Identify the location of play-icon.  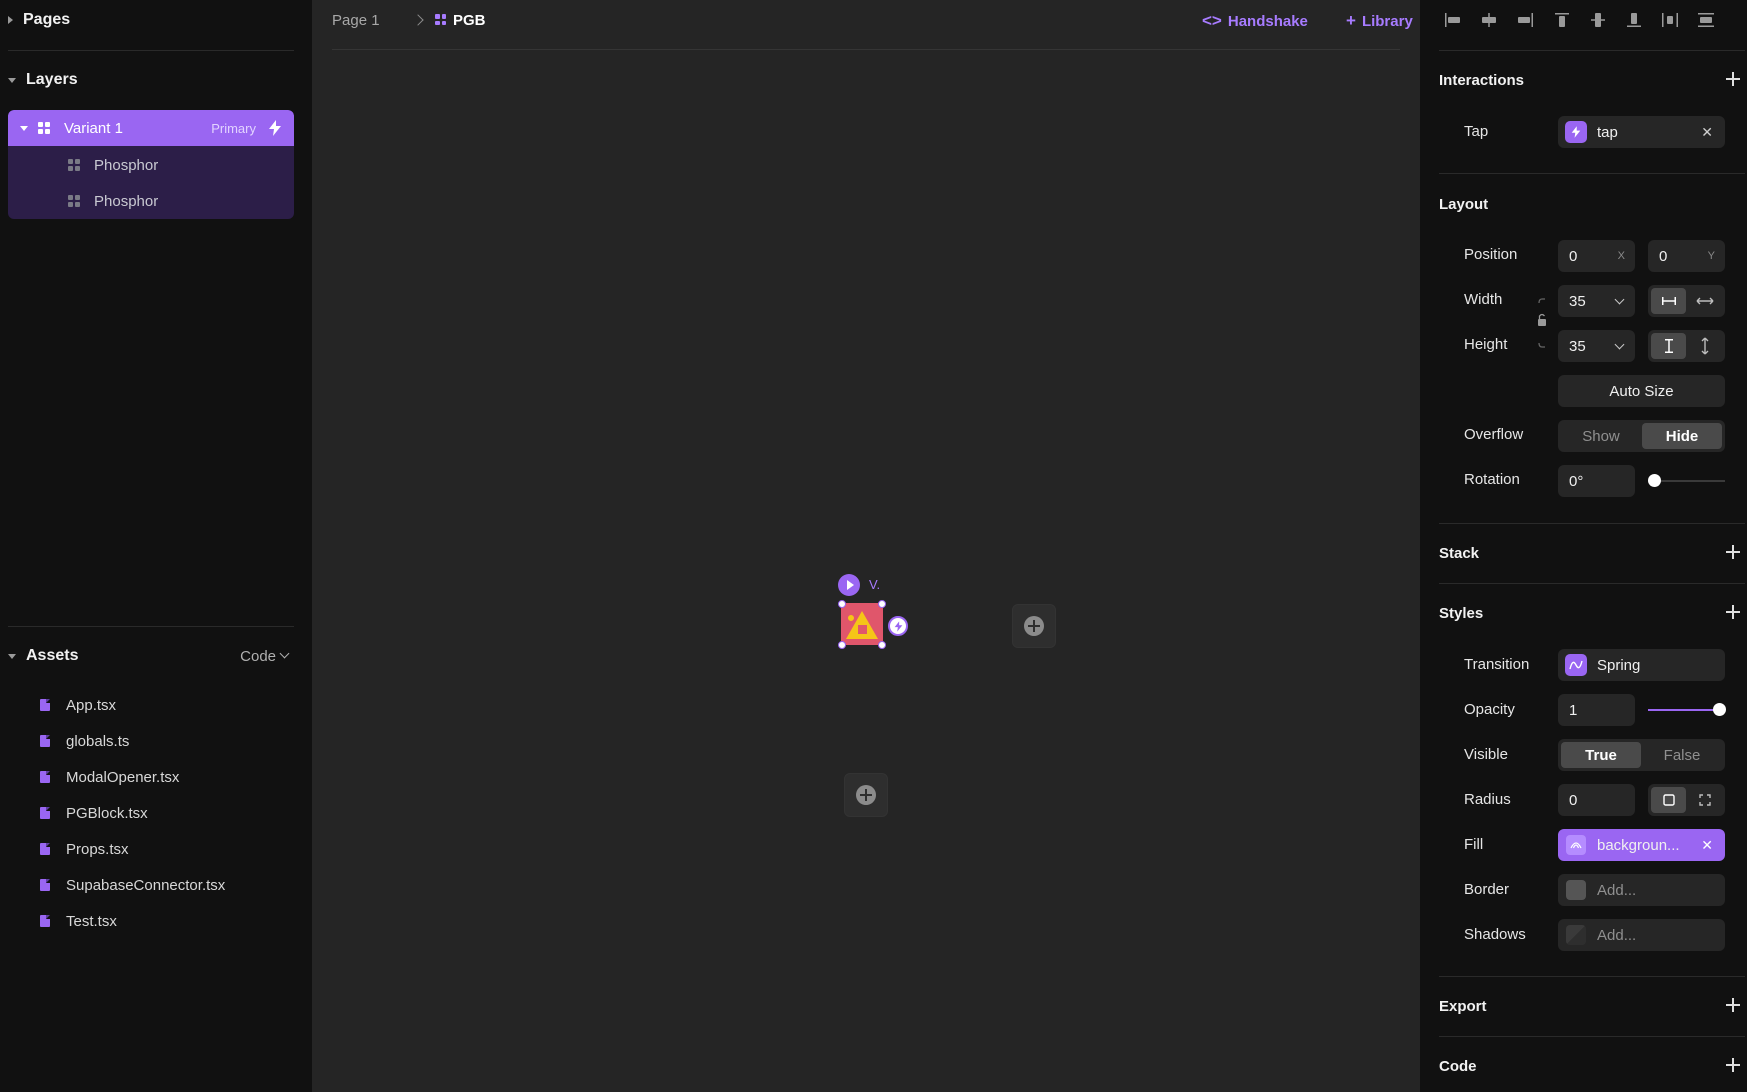
(849, 585).